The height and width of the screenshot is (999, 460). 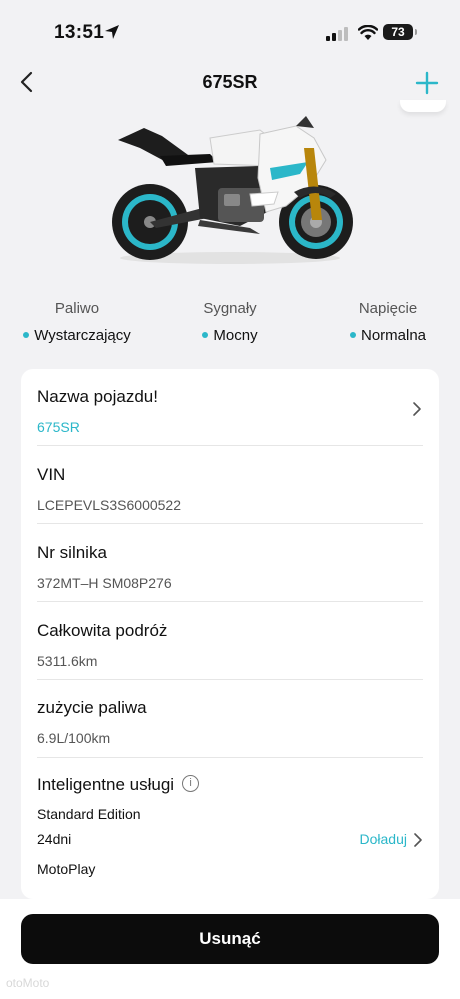 What do you see at coordinates (427, 83) in the screenshot?
I see `add-icon` at bounding box center [427, 83].